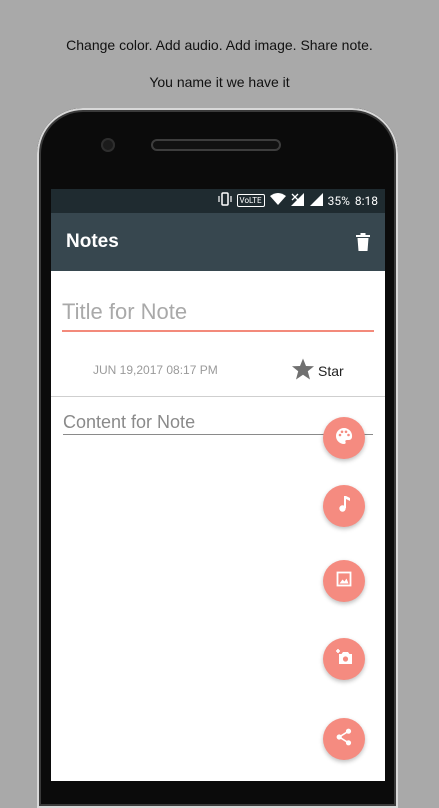 This screenshot has width=439, height=808. Describe the element at coordinates (108, 145) in the screenshot. I see `front-camera` at that location.